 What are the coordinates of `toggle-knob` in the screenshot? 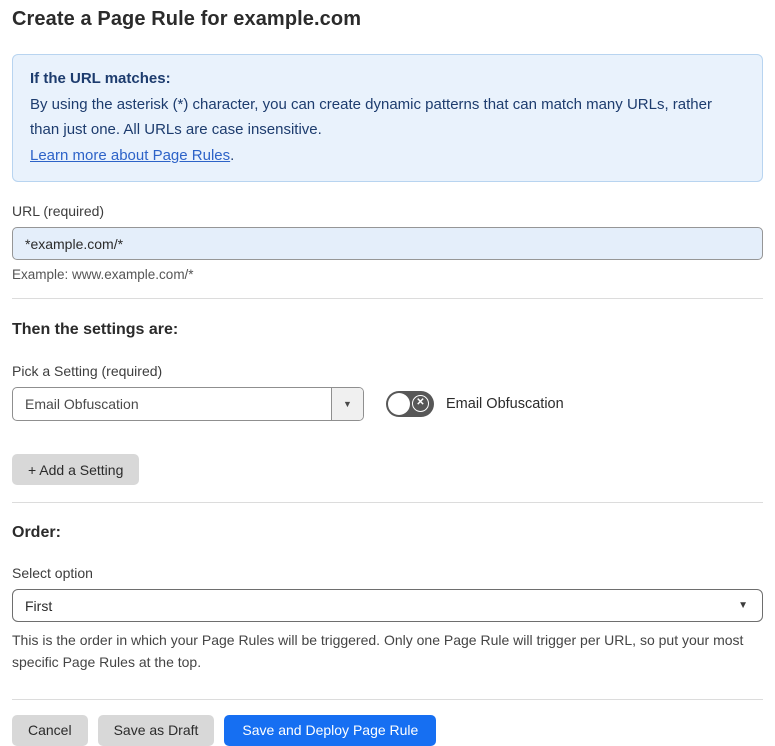 It's located at (399, 404).